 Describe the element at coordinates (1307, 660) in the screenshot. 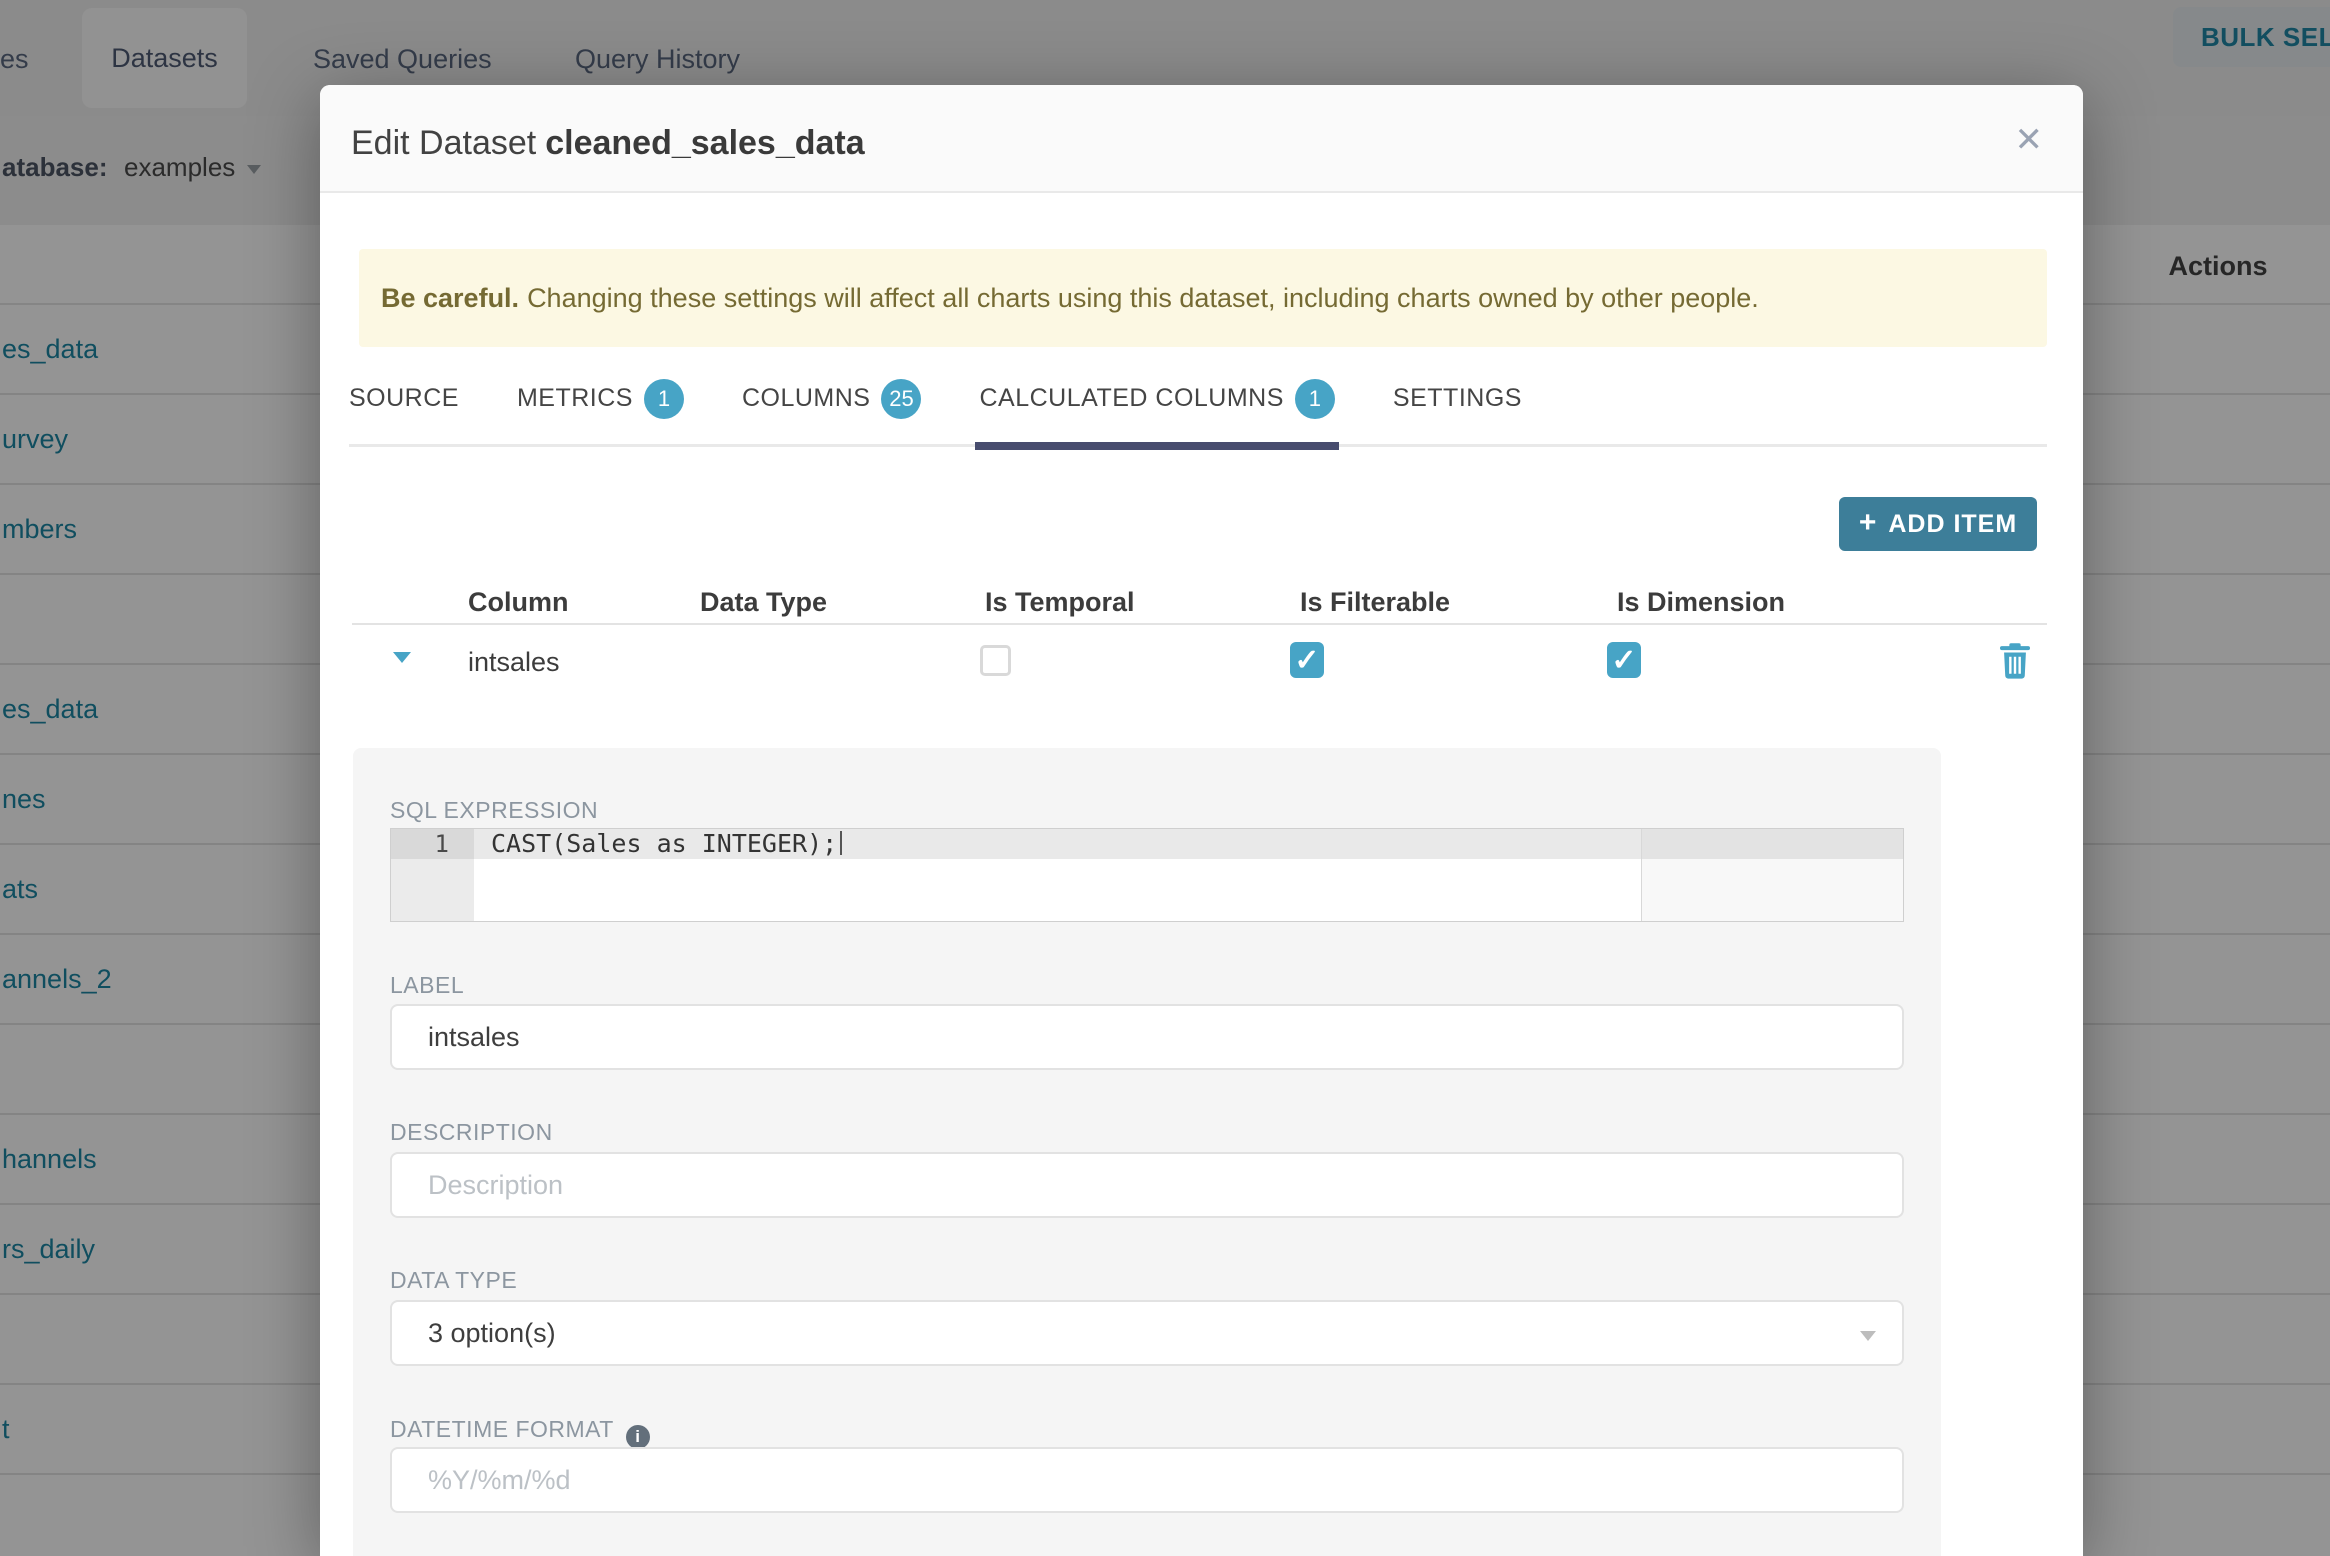

I see `cb-filterable: ✓` at that location.